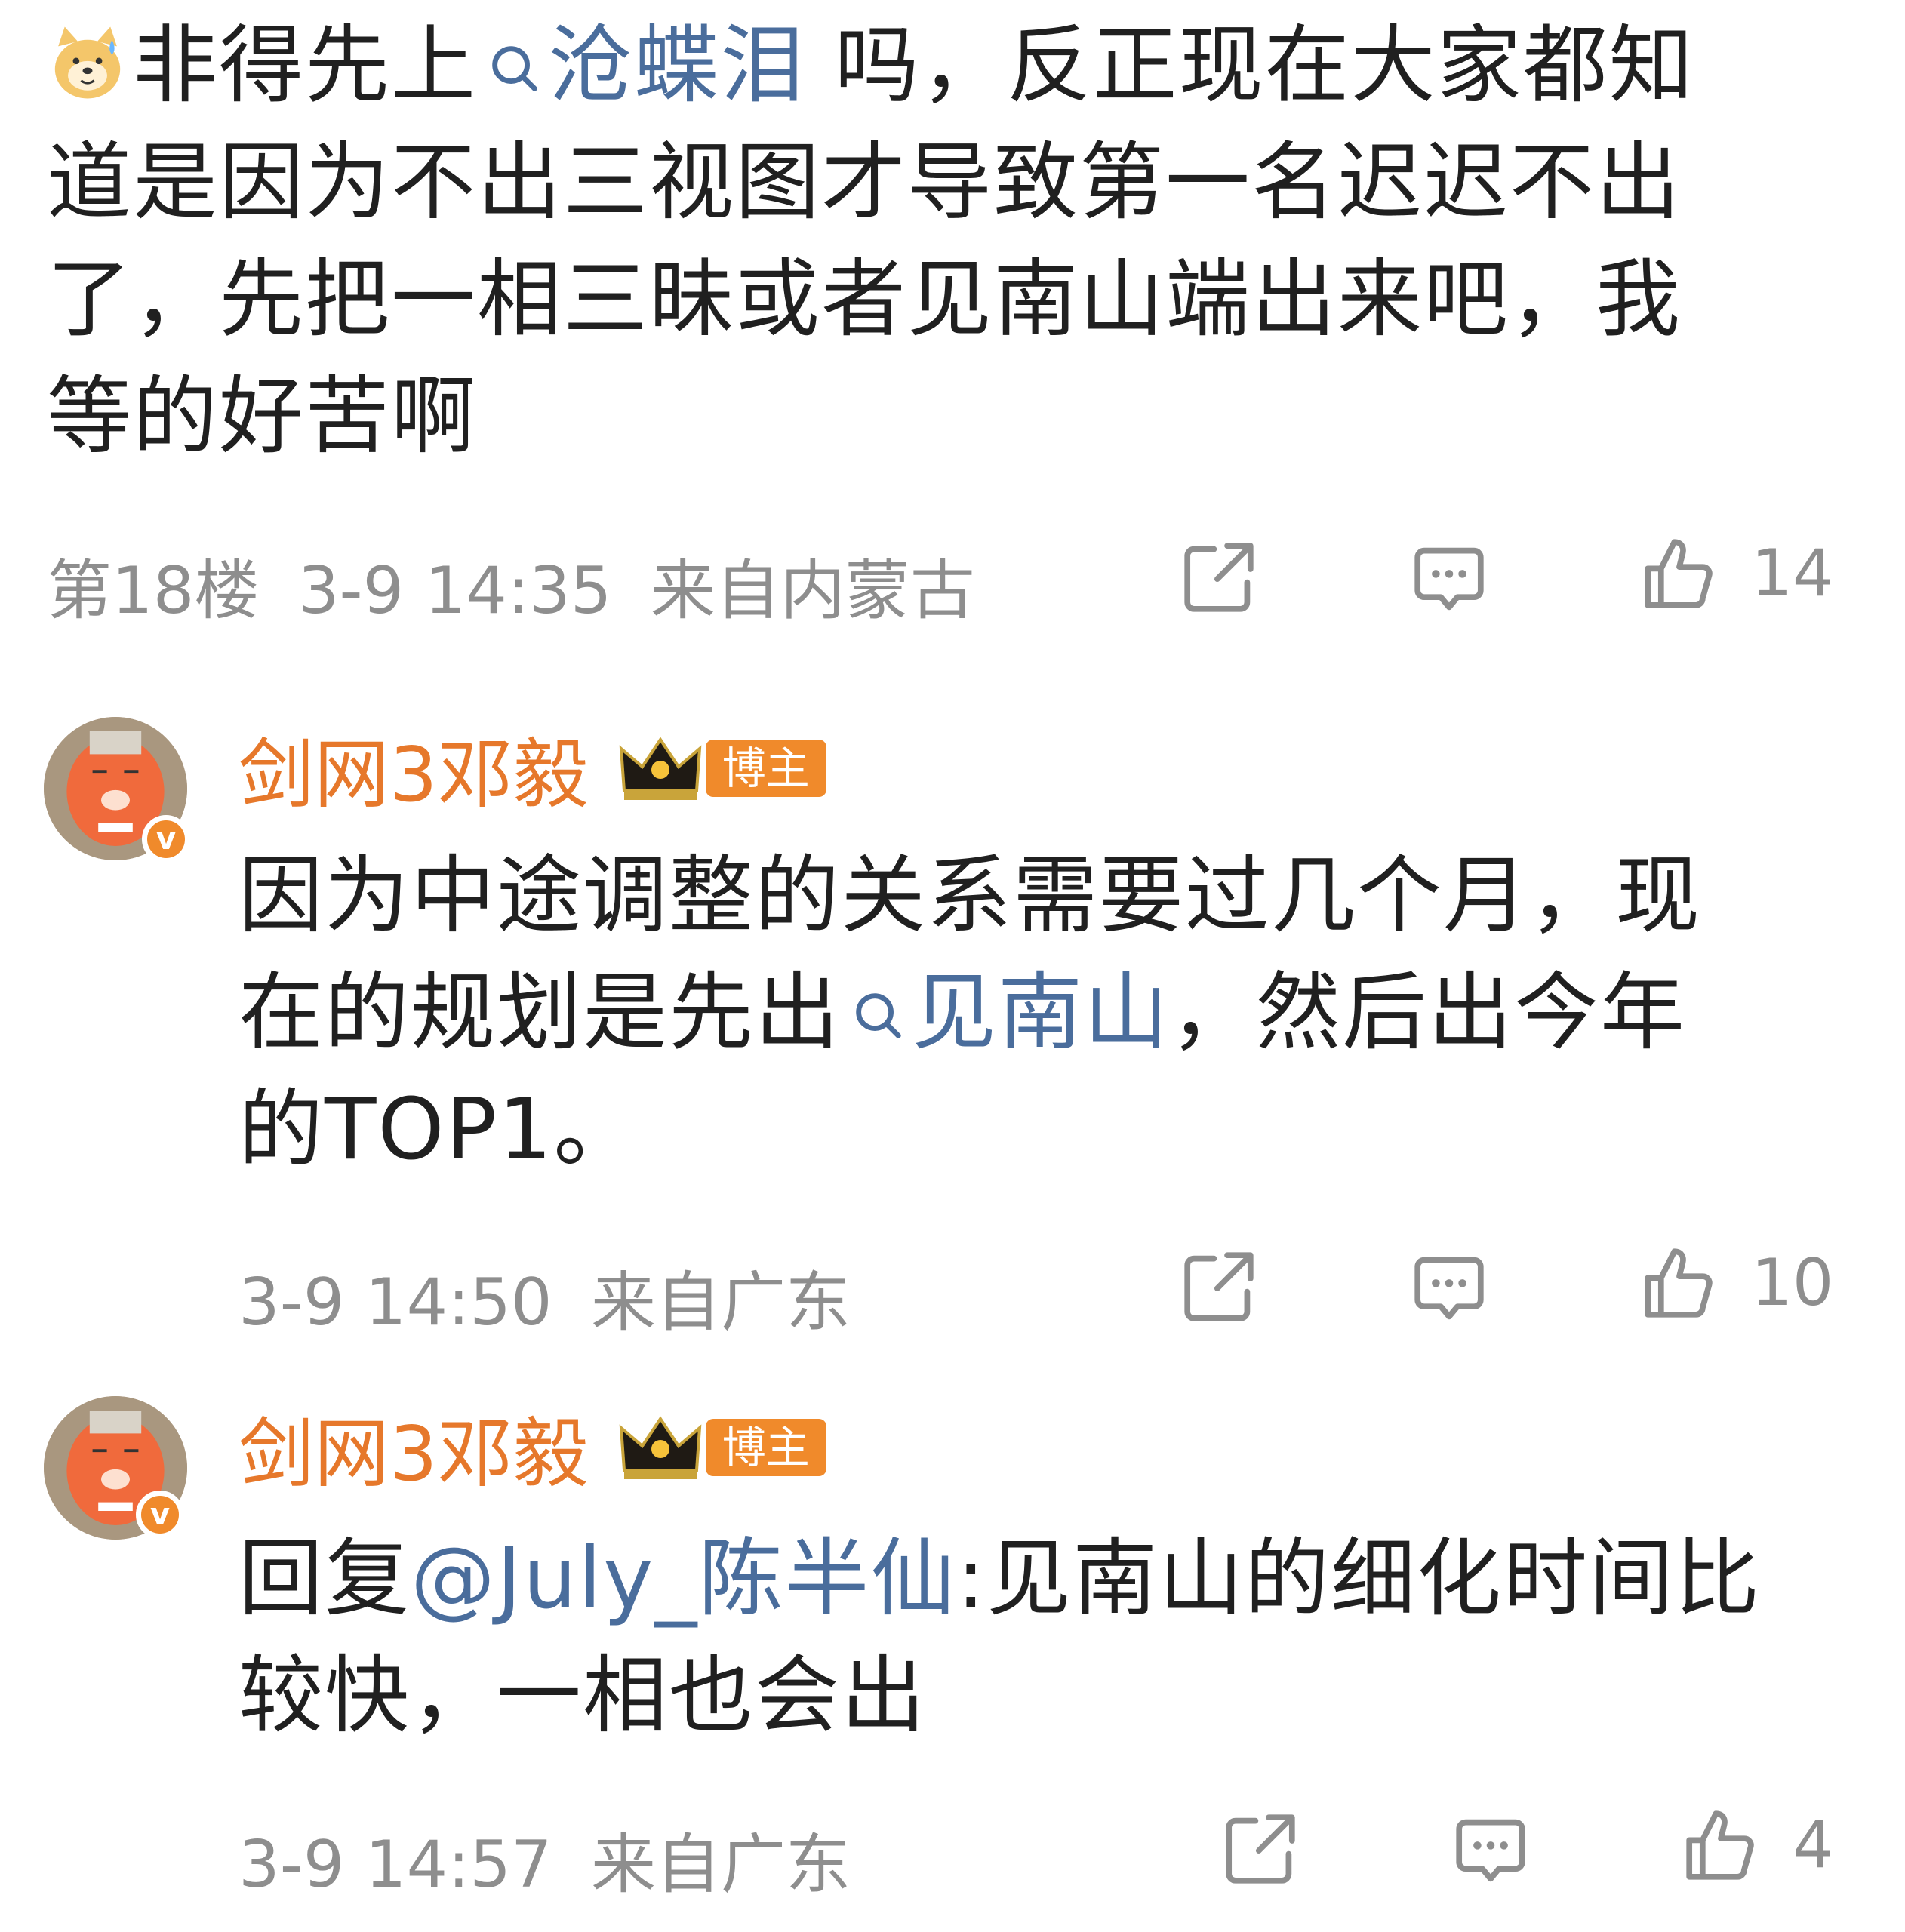 This screenshot has height=1932, width=1905. I want to click on comment-line-1: 非得先上 沧蝶泪 吗，反正现在大家都知, so click(967, 66).